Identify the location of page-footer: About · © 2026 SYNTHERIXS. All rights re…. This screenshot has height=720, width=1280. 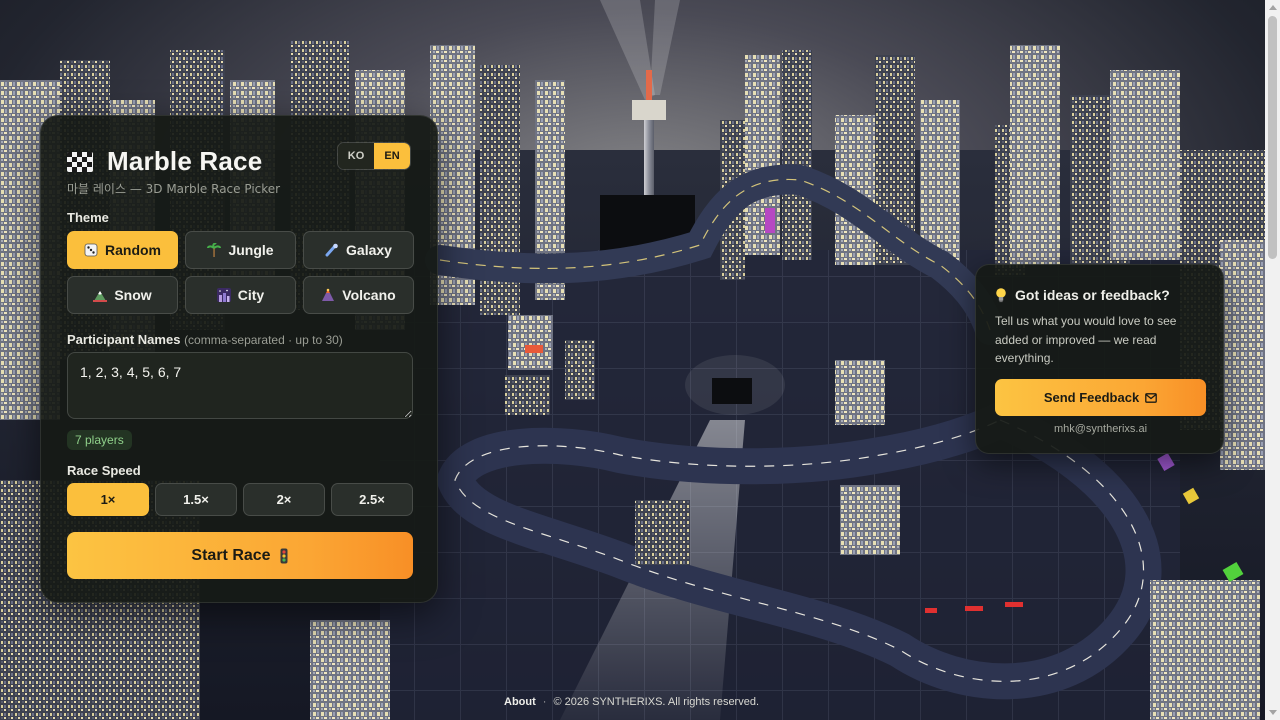
(631, 702).